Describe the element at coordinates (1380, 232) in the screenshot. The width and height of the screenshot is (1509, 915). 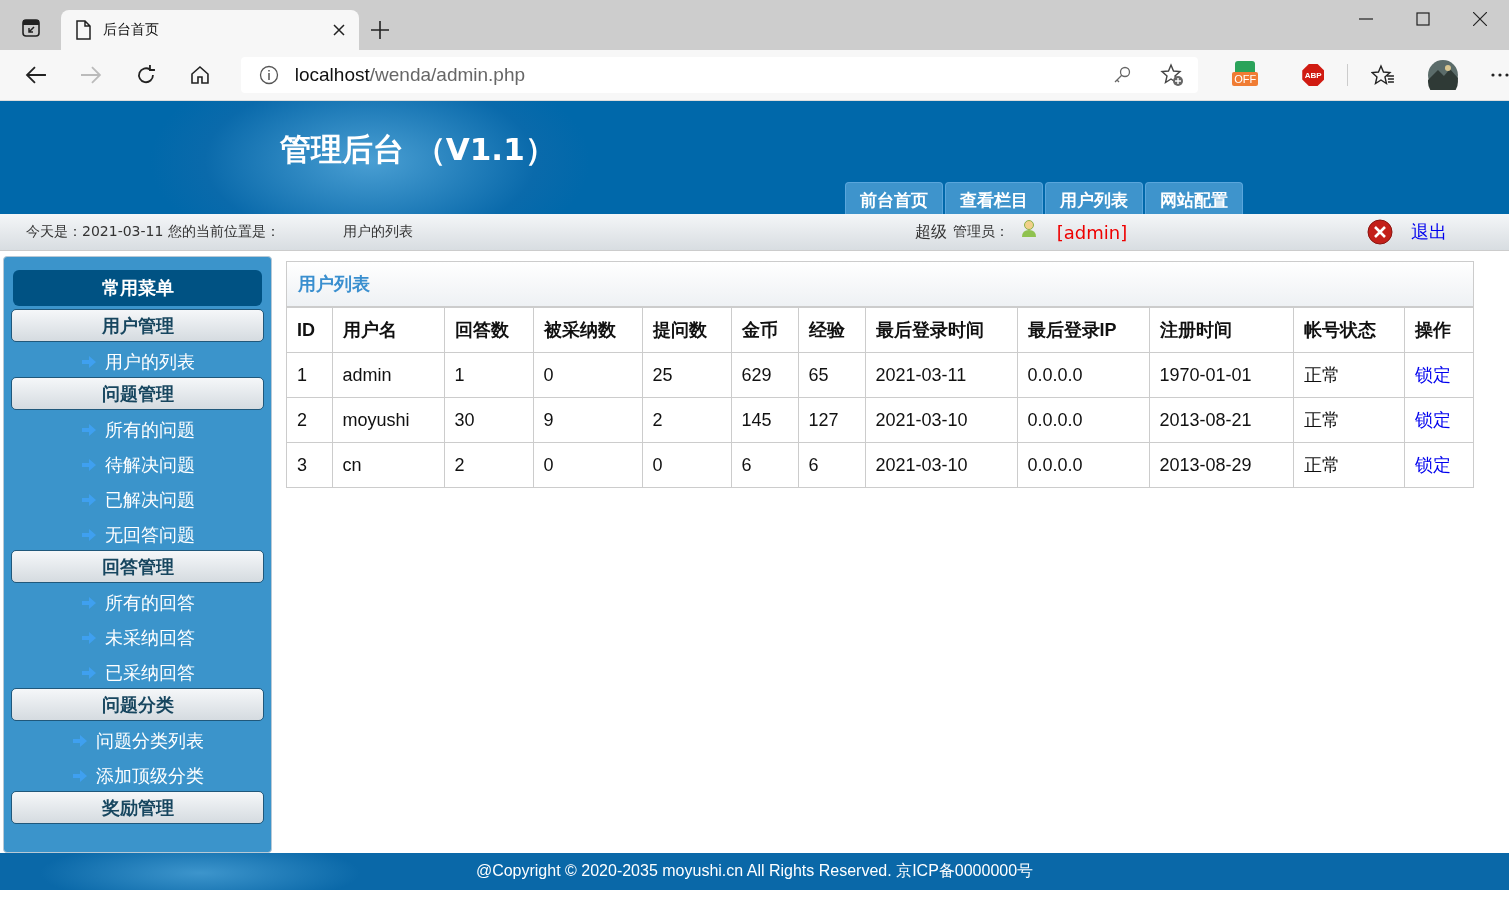
I see `close-circle-icon` at that location.